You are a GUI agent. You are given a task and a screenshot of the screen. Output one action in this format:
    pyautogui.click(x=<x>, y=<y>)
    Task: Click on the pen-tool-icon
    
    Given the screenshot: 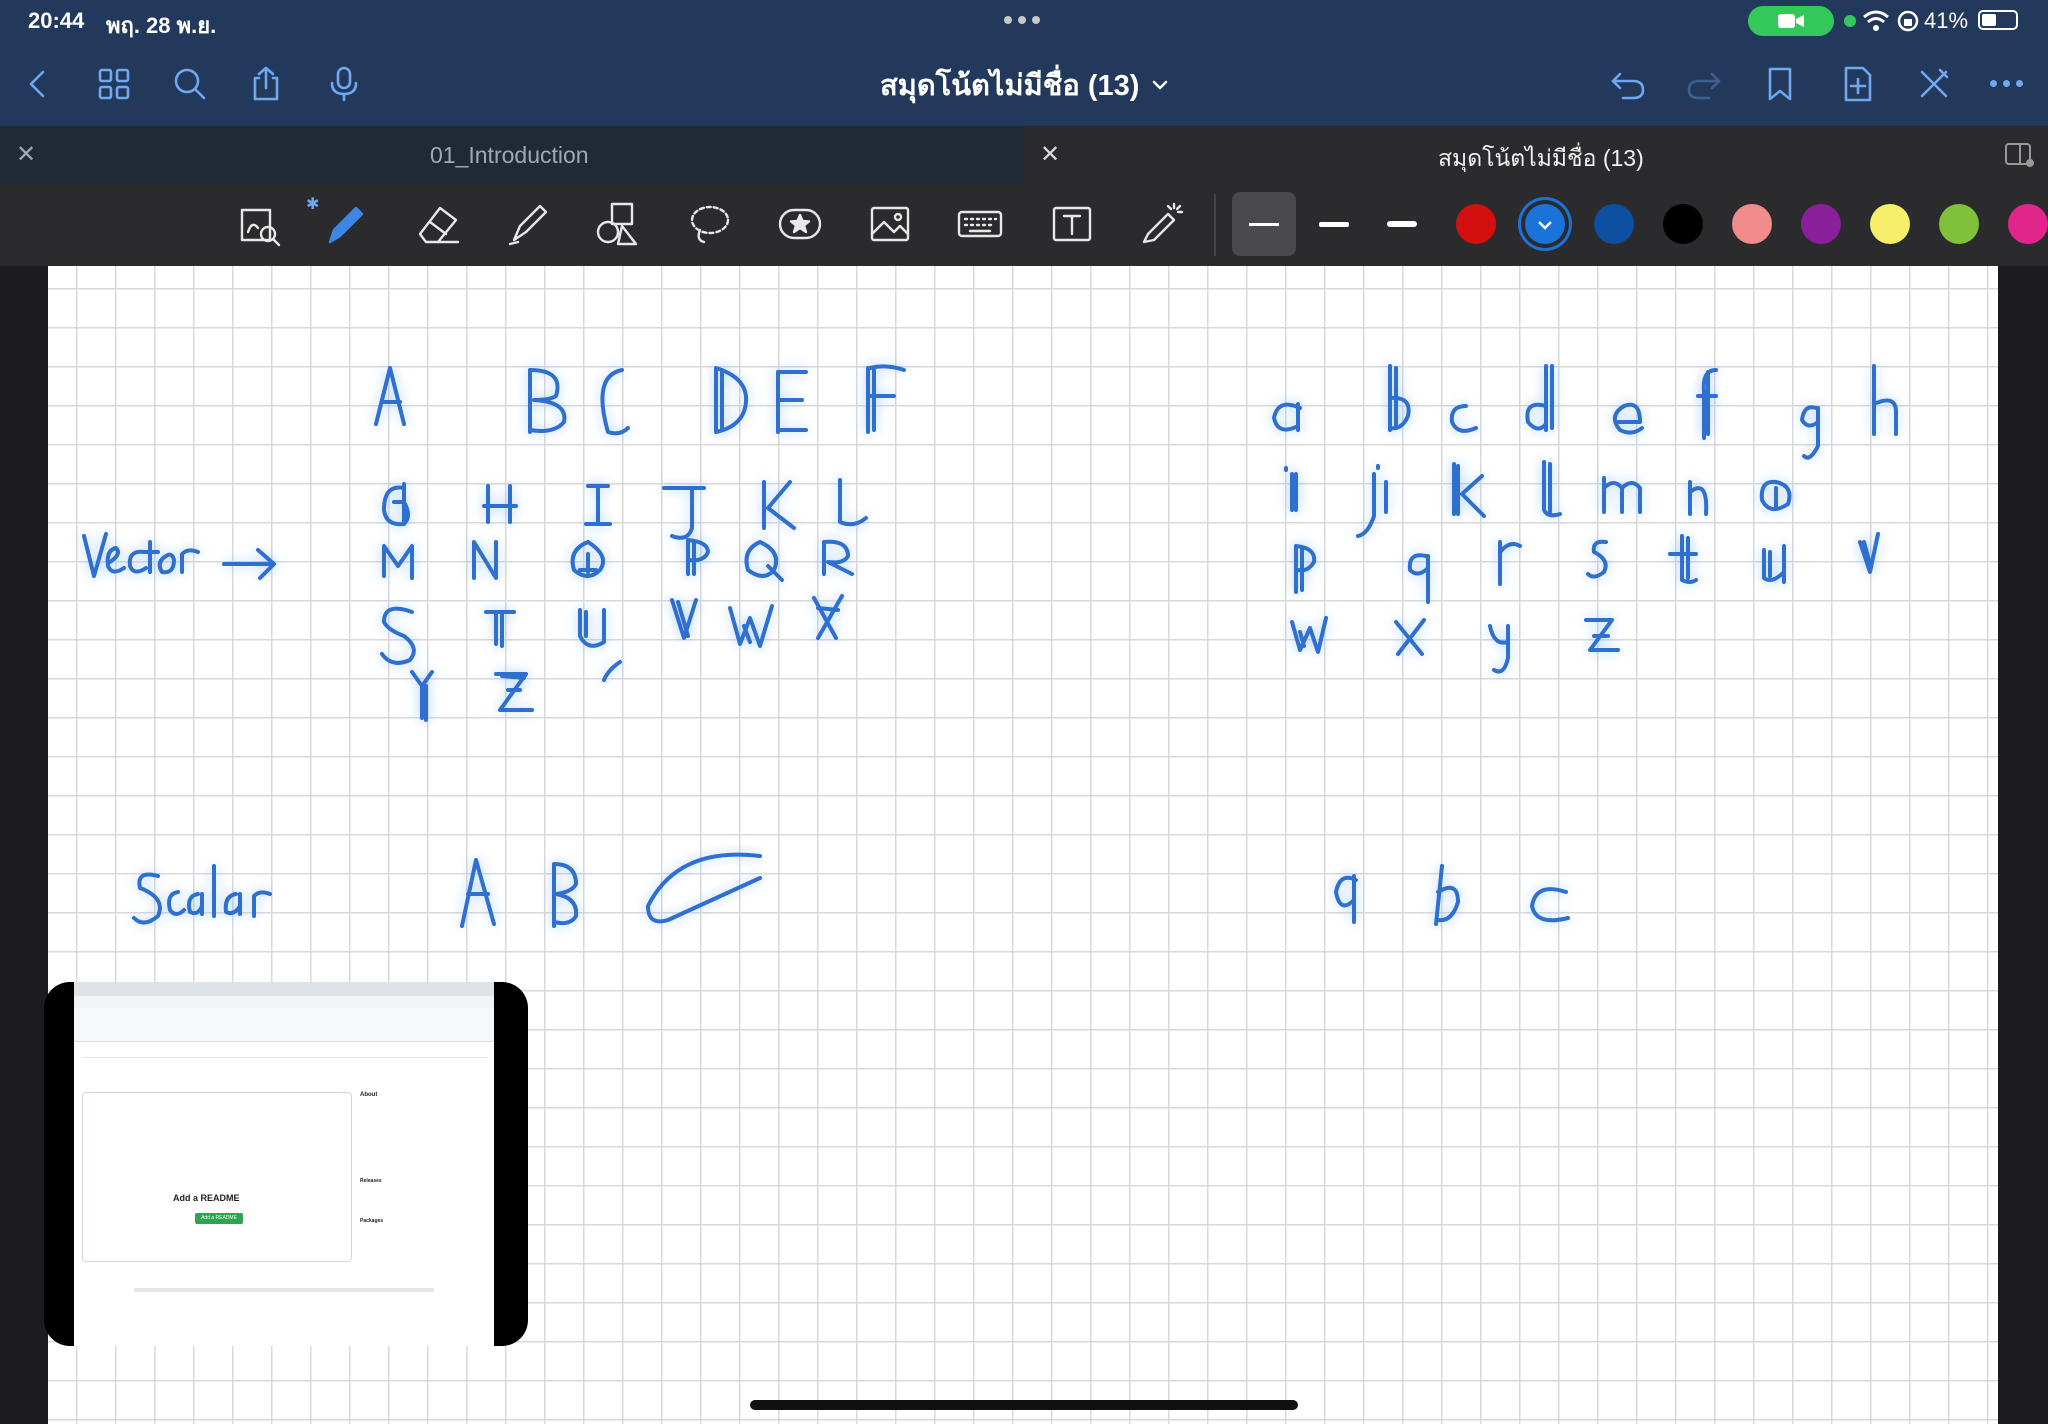 What is the action you would take?
    pyautogui.click(x=346, y=224)
    